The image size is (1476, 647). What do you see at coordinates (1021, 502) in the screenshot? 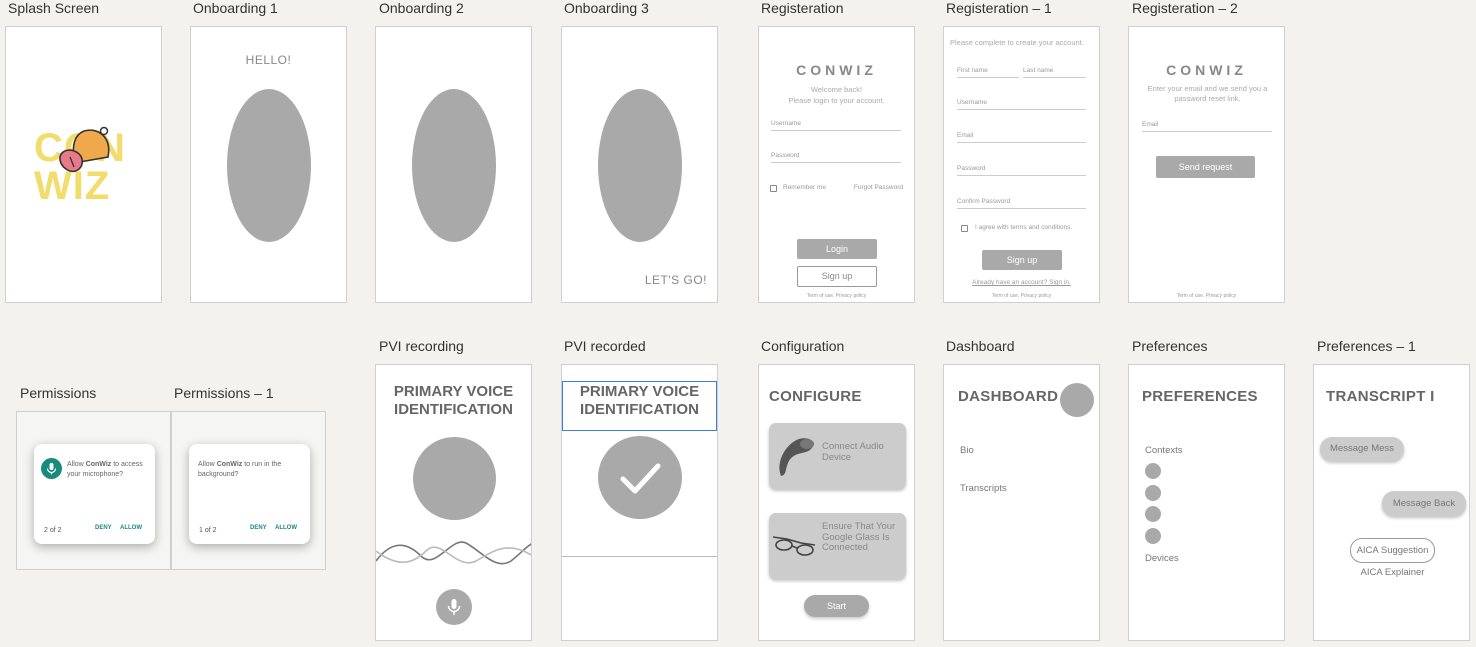
I see `artboard-dashboard: DASHBOARD Bio Transcripts` at bounding box center [1021, 502].